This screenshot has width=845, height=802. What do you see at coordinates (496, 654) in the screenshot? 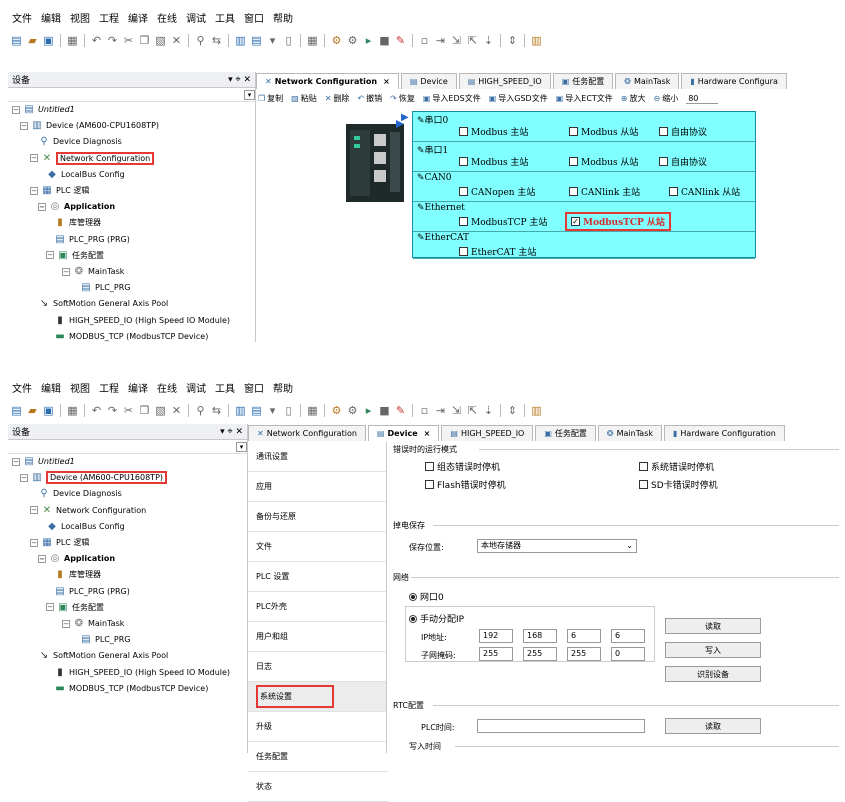
I see `mask-field-1: 255` at bounding box center [496, 654].